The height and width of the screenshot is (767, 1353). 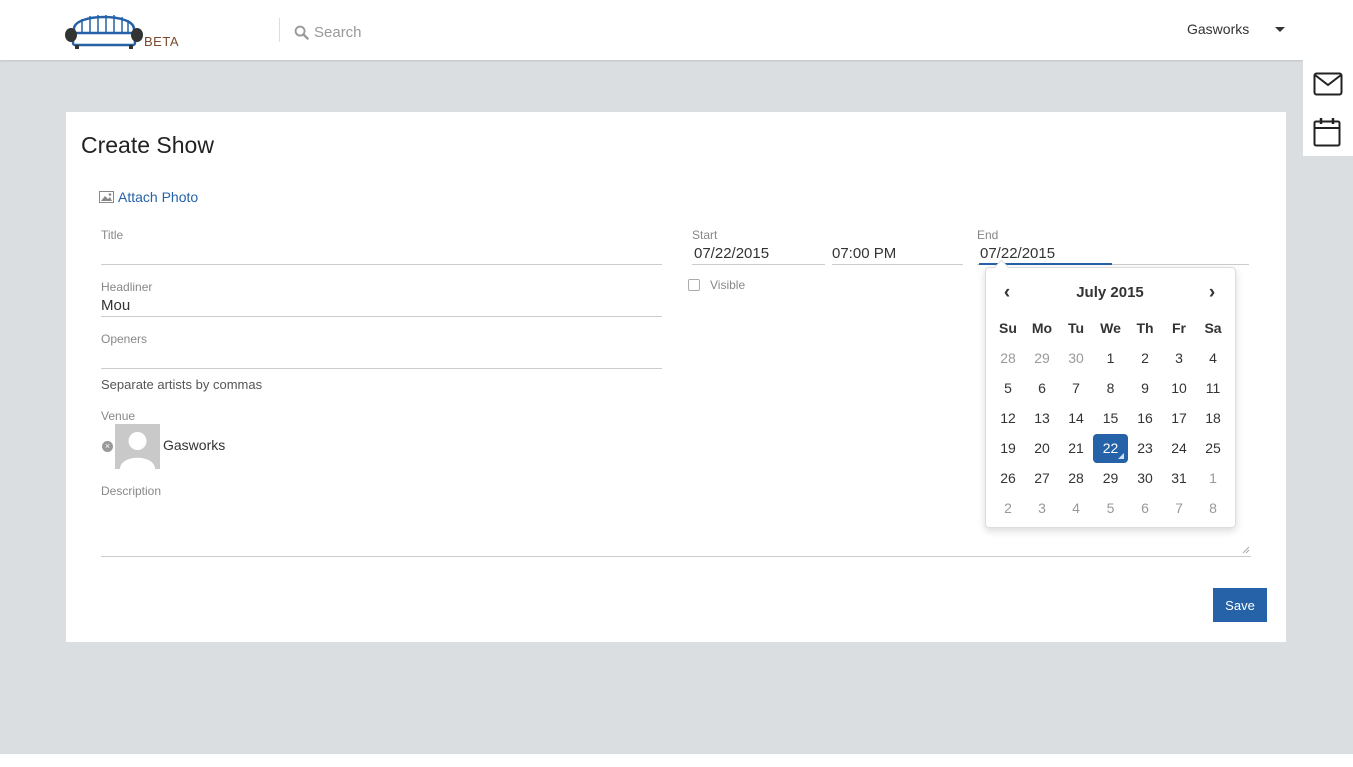 I want to click on day-cell: 18, so click(x=1213, y=418).